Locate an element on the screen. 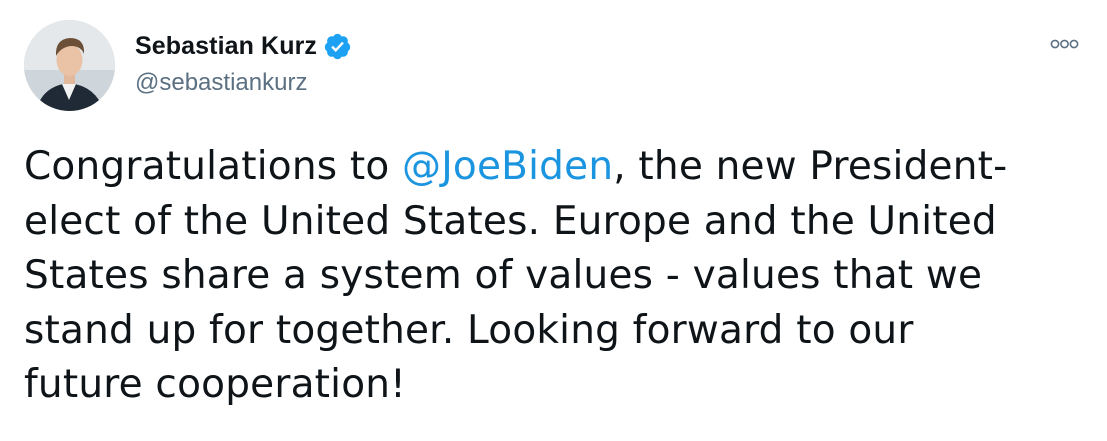  user-handle: @sebastiankurz is located at coordinates (221, 83).